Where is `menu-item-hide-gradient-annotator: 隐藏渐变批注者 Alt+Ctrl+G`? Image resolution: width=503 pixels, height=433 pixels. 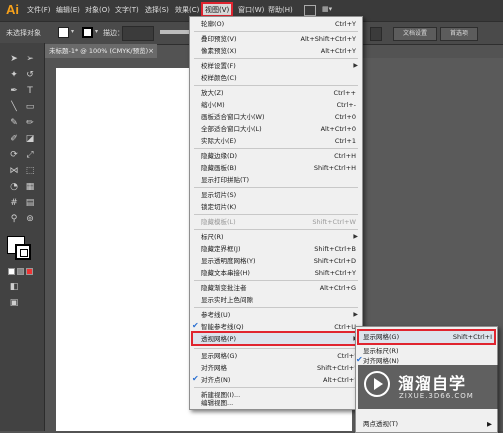 menu-item-hide-gradient-annotator: 隐藏渐变批注者 Alt+Ctrl+G is located at coordinates (276, 288).